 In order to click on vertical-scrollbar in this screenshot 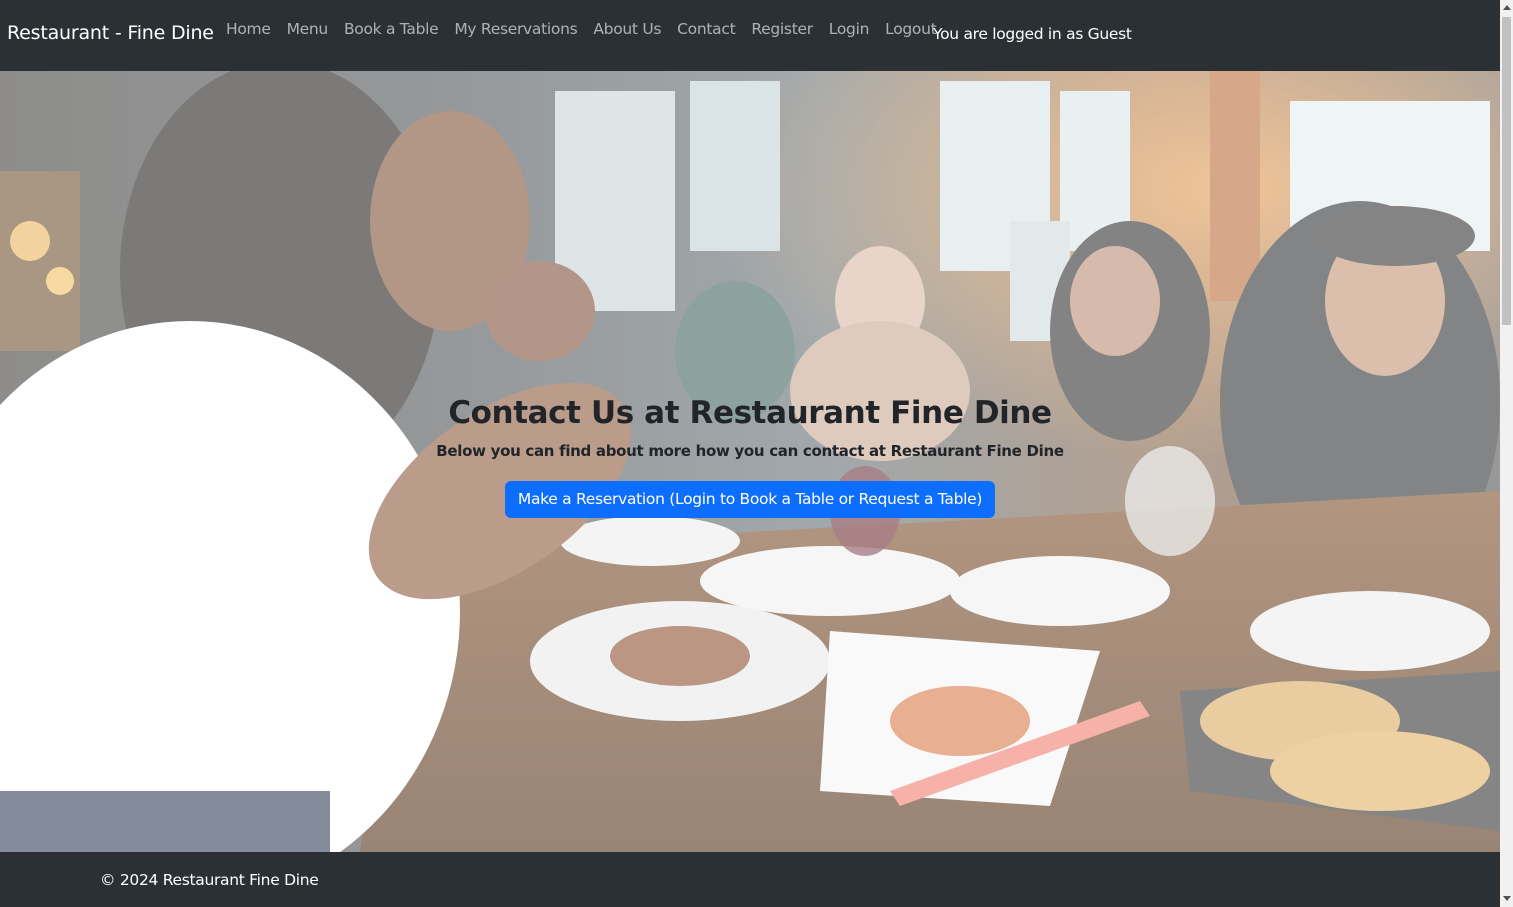, I will do `click(1506, 453)`.